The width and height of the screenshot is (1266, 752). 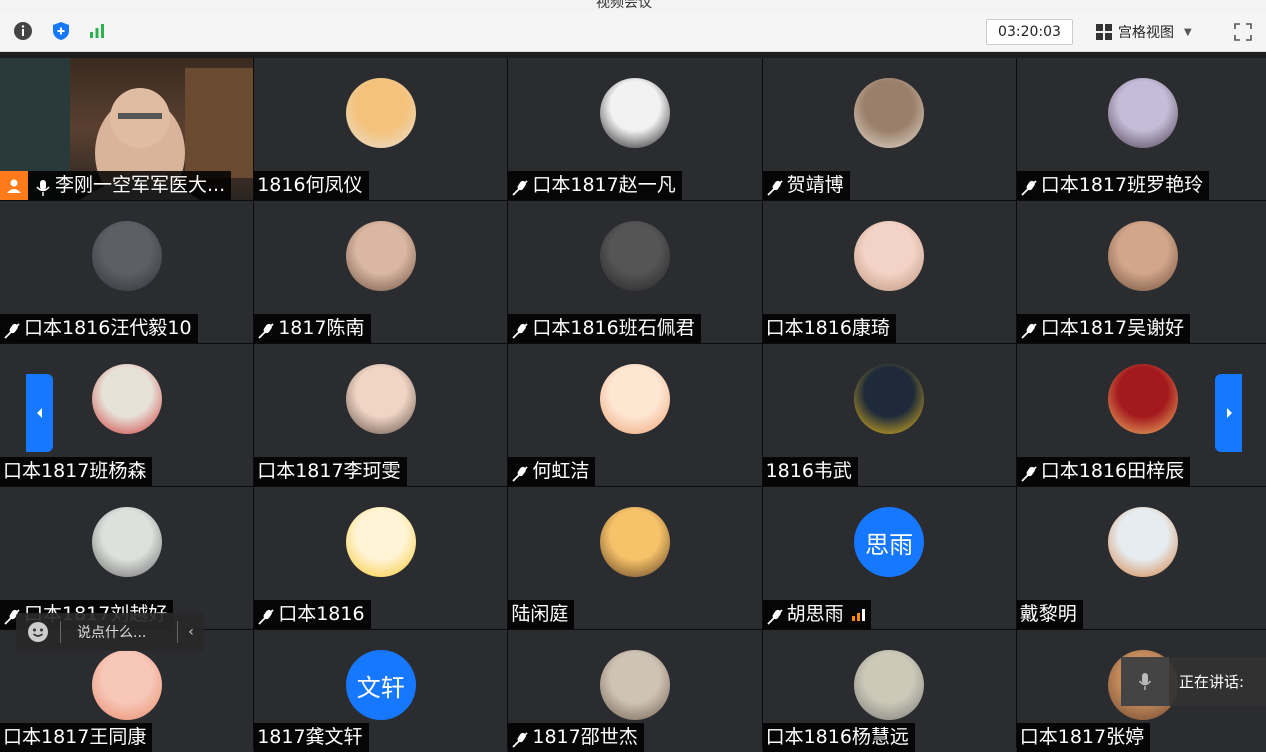 I want to click on participant-name-label: 口本1817李珂雯, so click(x=330, y=471).